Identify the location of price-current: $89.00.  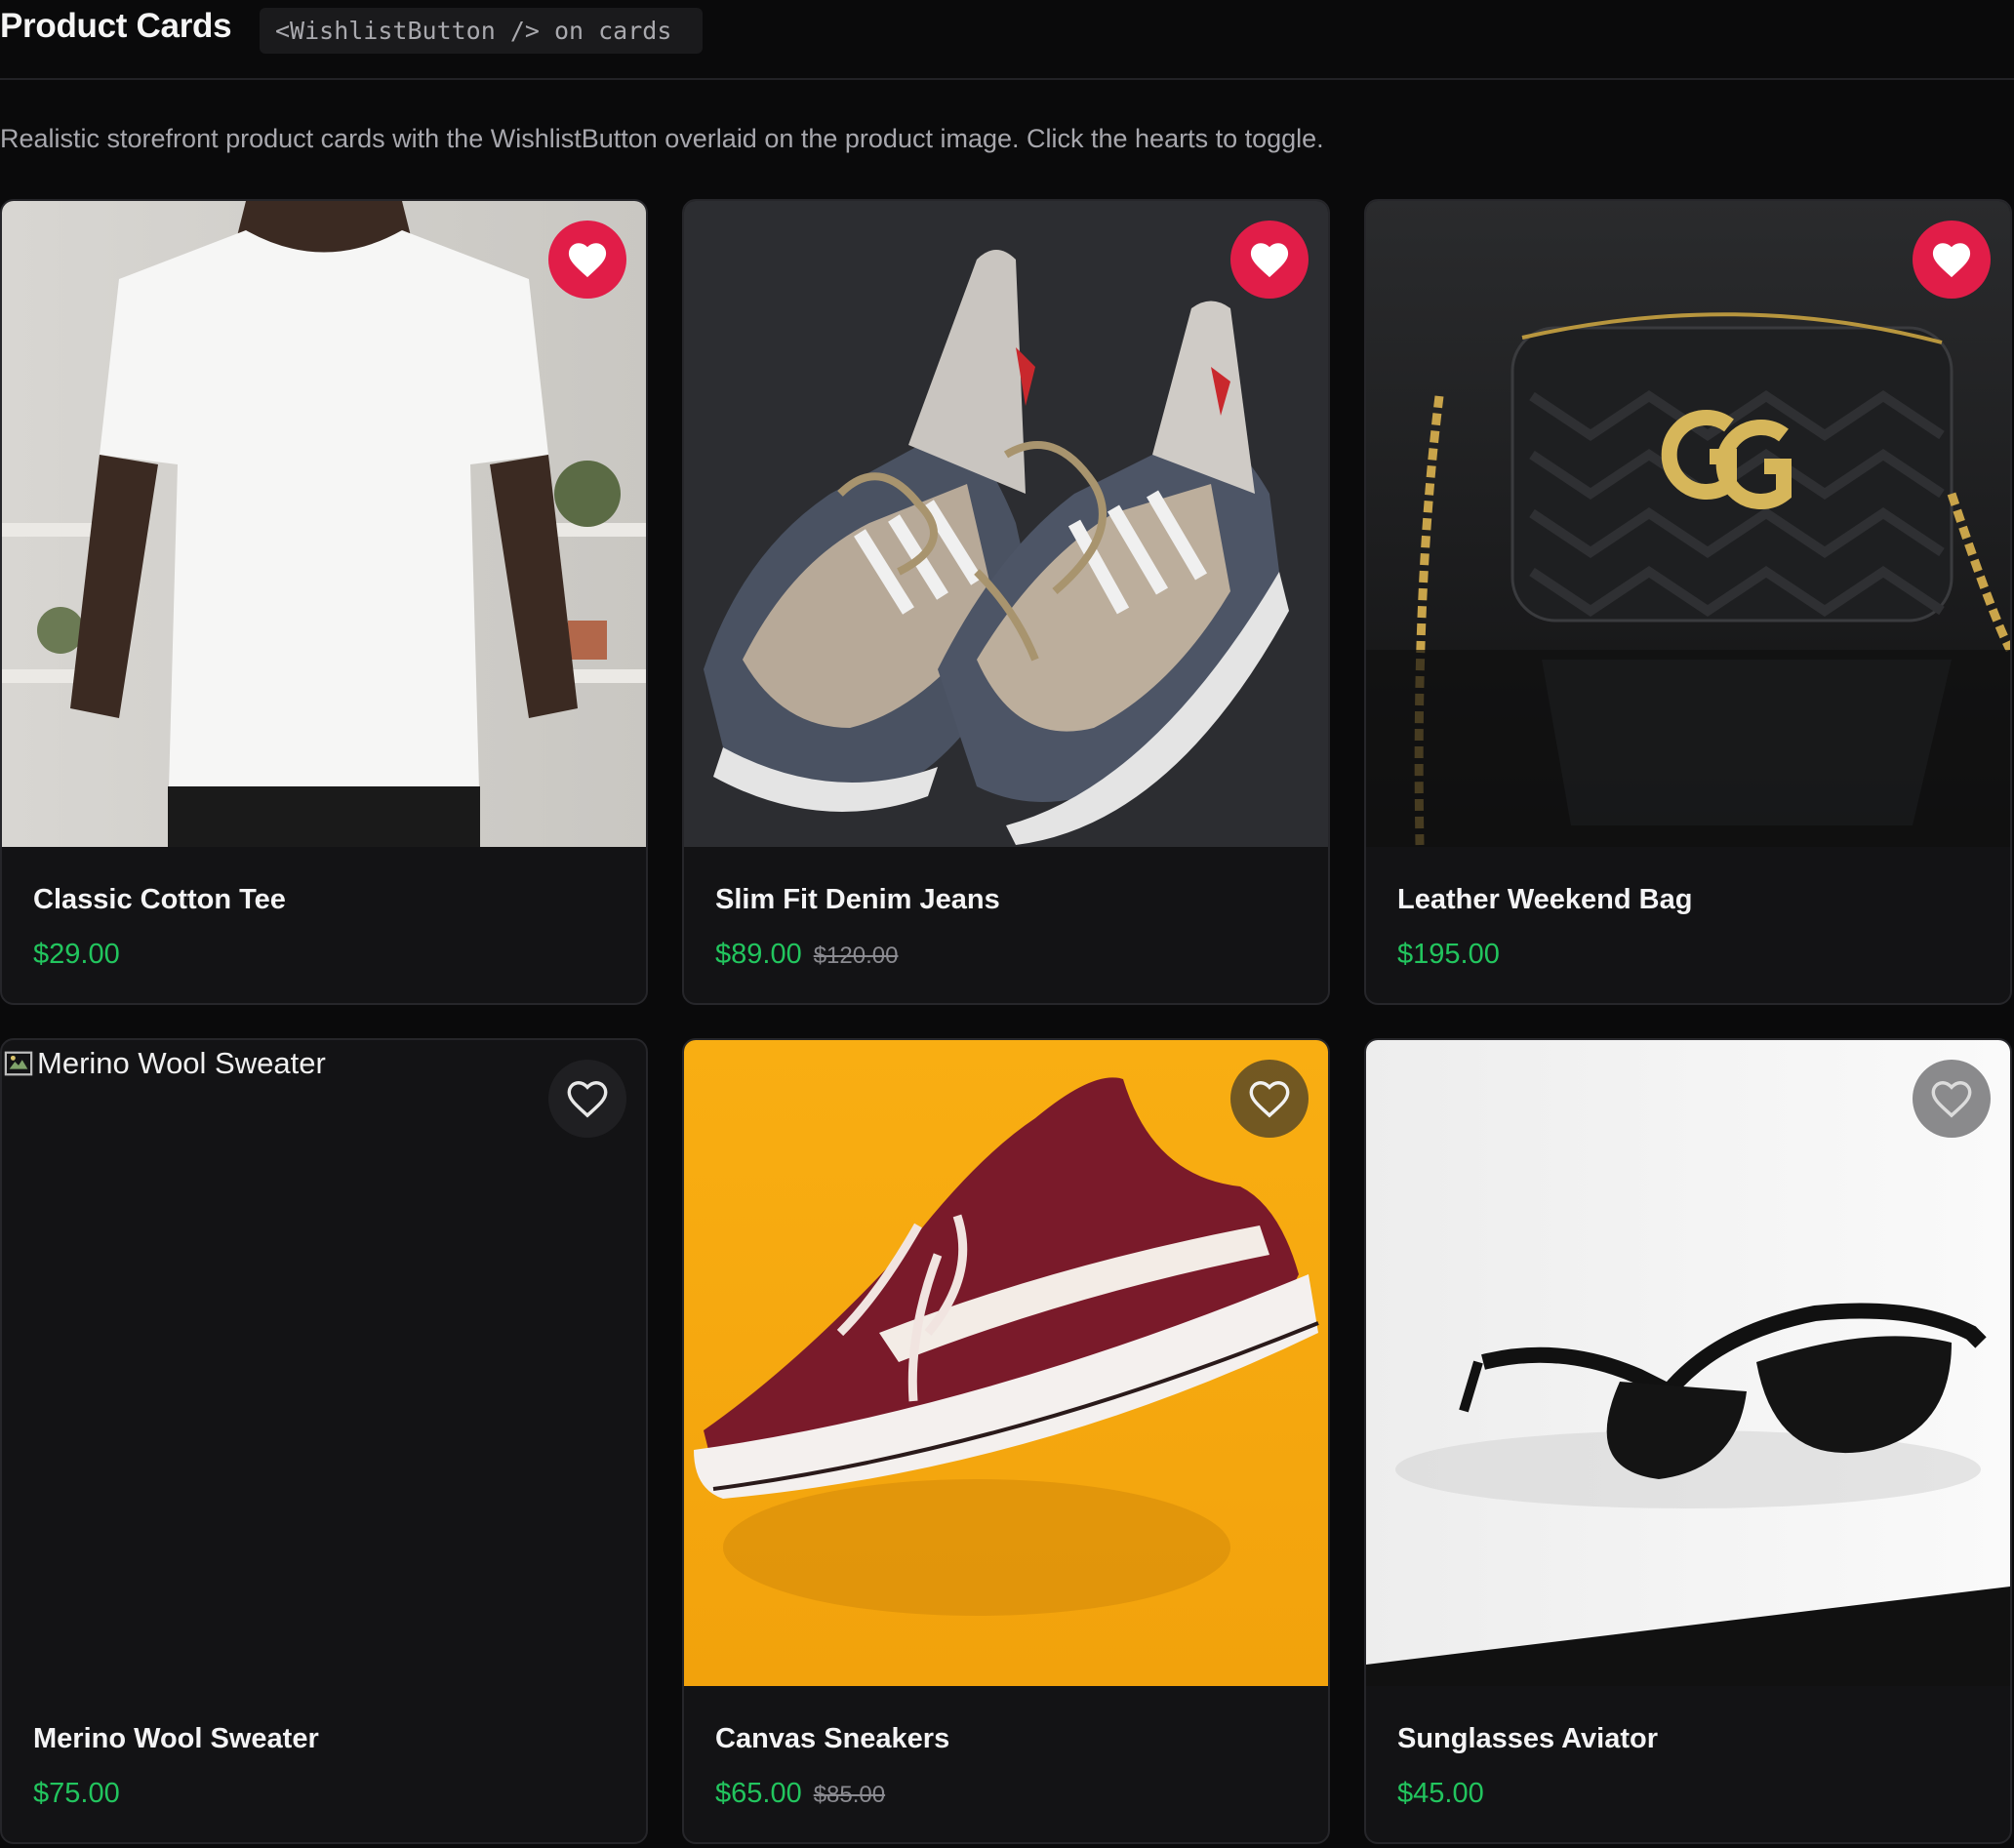
(758, 955).